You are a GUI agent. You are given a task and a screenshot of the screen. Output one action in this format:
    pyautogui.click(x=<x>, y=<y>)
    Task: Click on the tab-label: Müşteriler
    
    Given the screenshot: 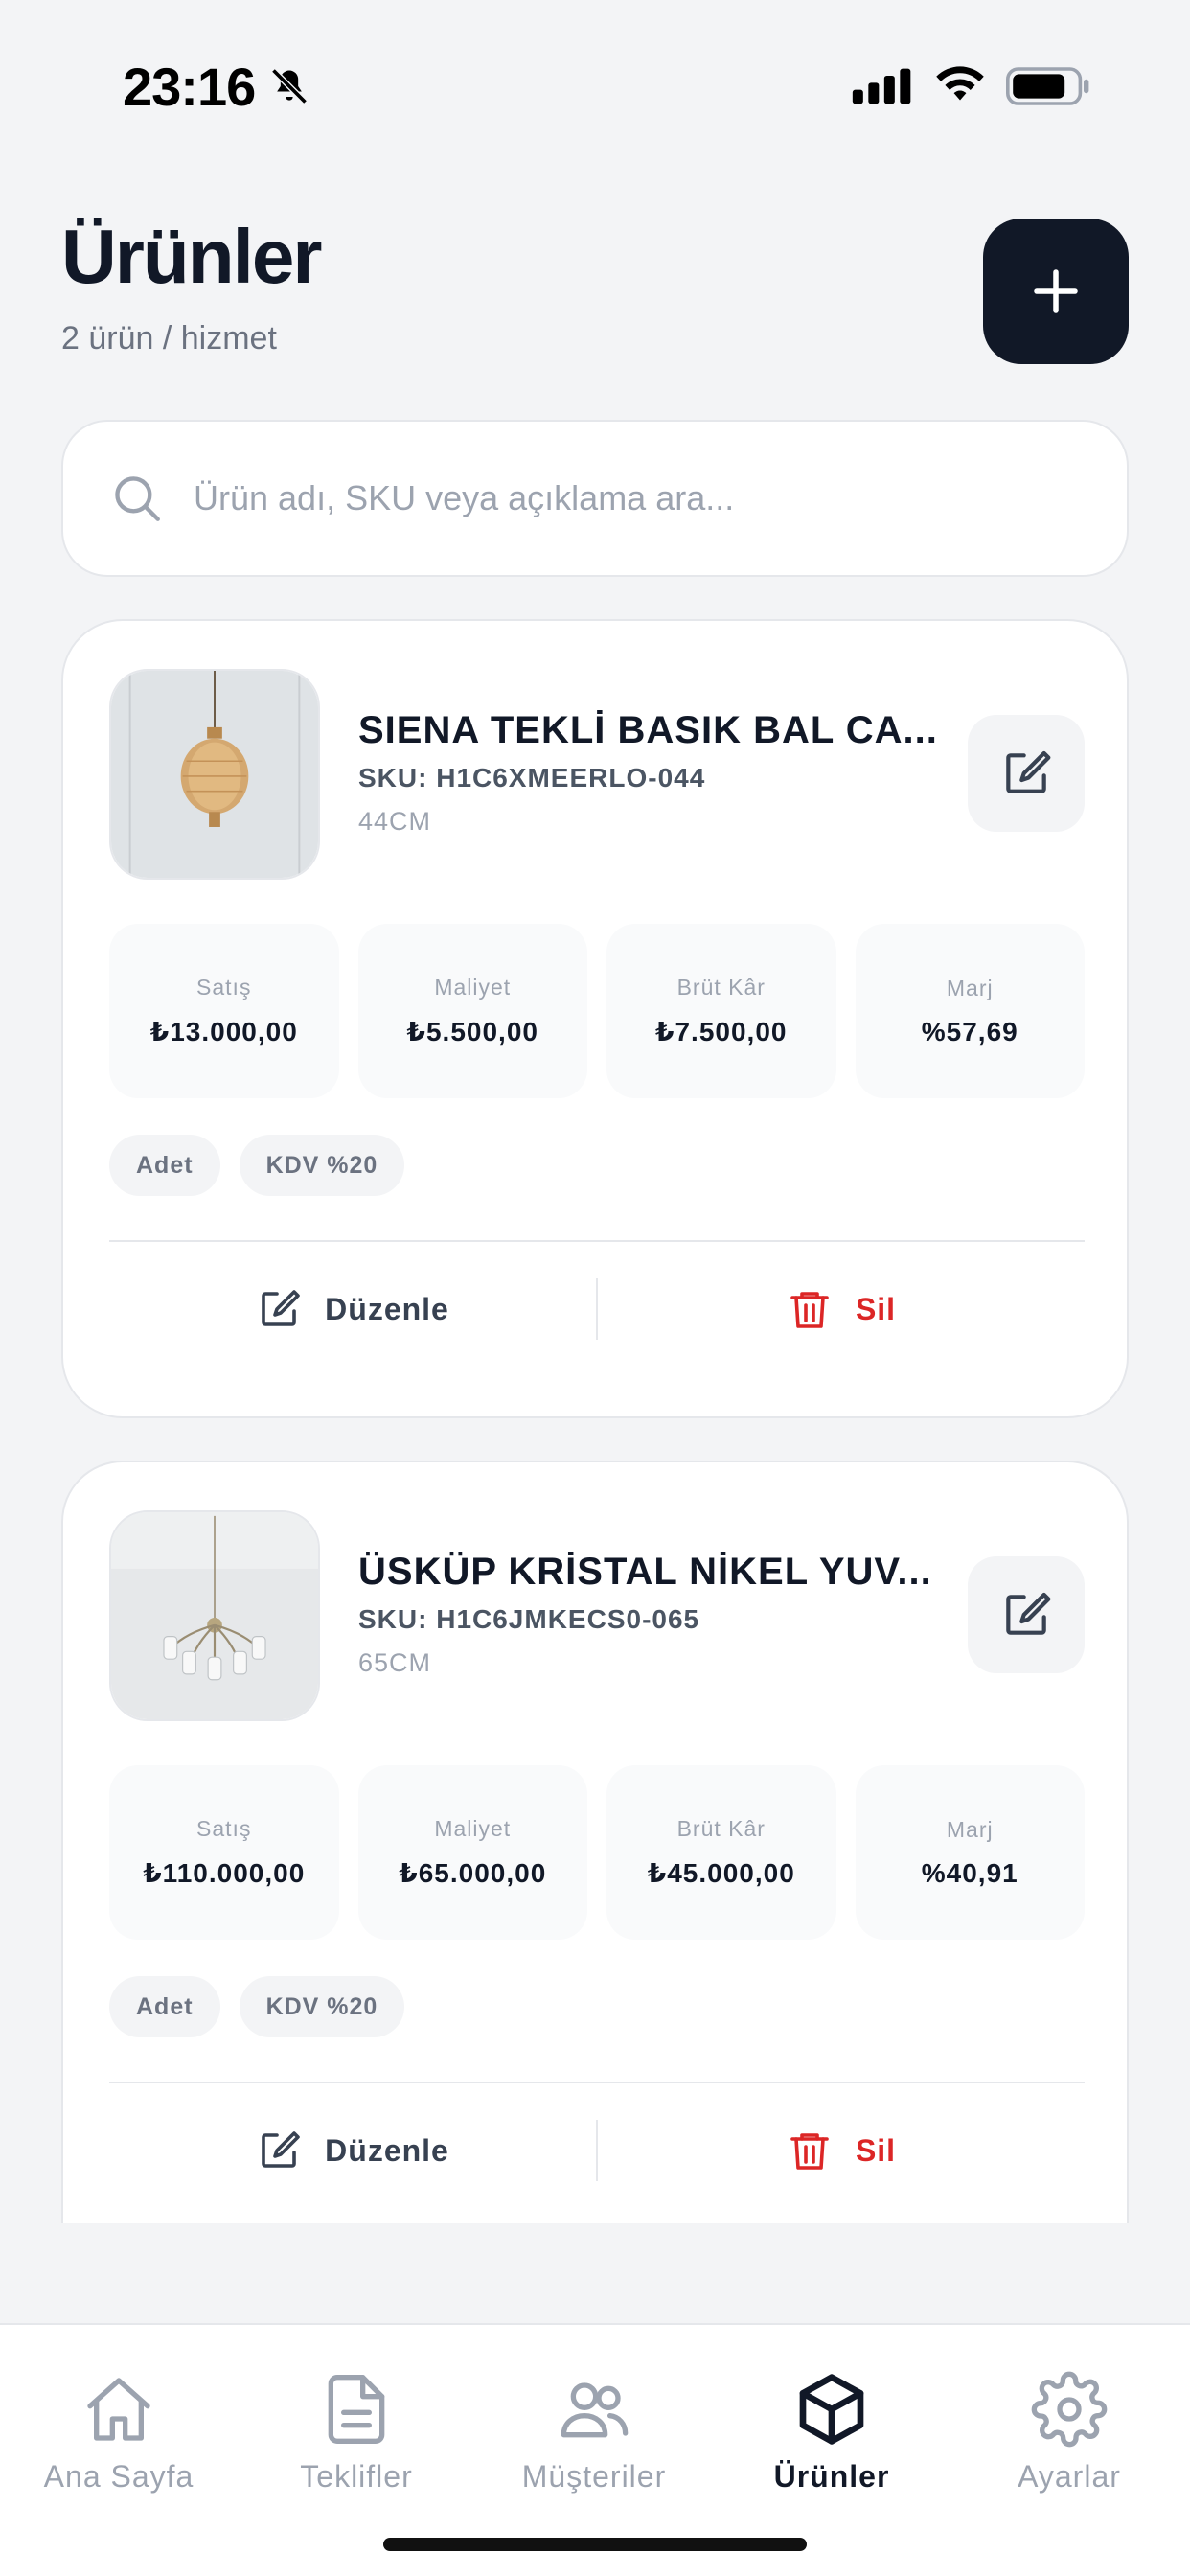 What is the action you would take?
    pyautogui.click(x=594, y=2476)
    